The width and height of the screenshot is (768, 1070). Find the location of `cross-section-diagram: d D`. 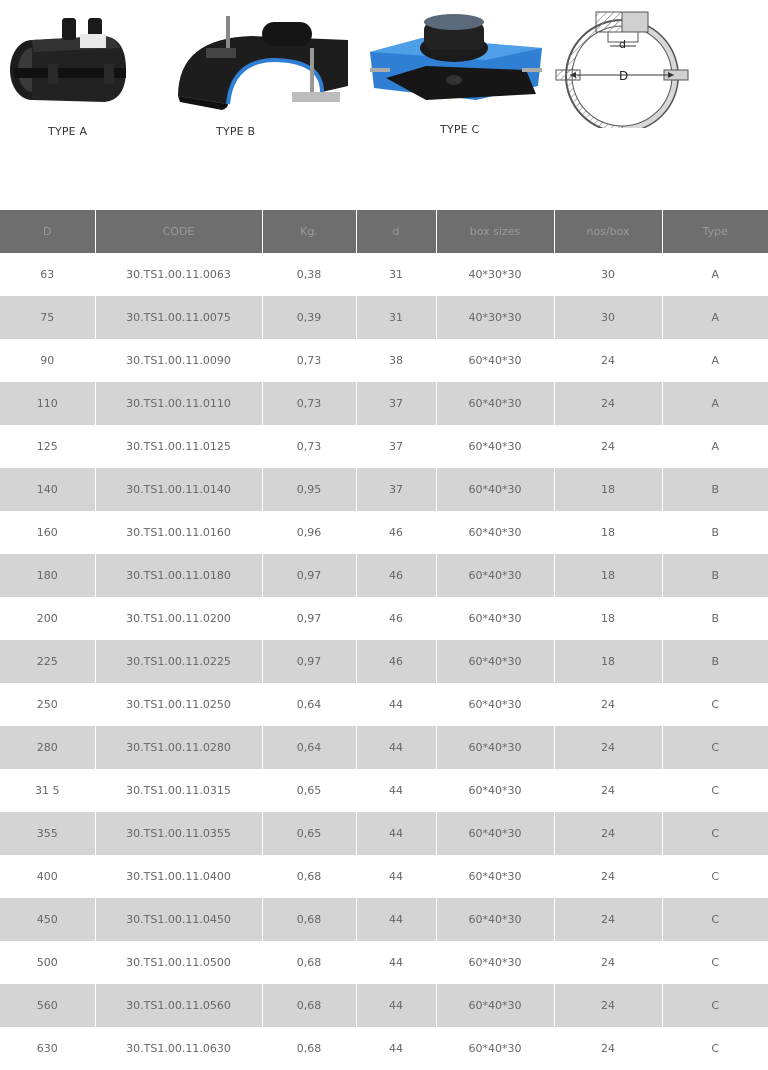

cross-section-diagram: d D is located at coordinates (624, 68).